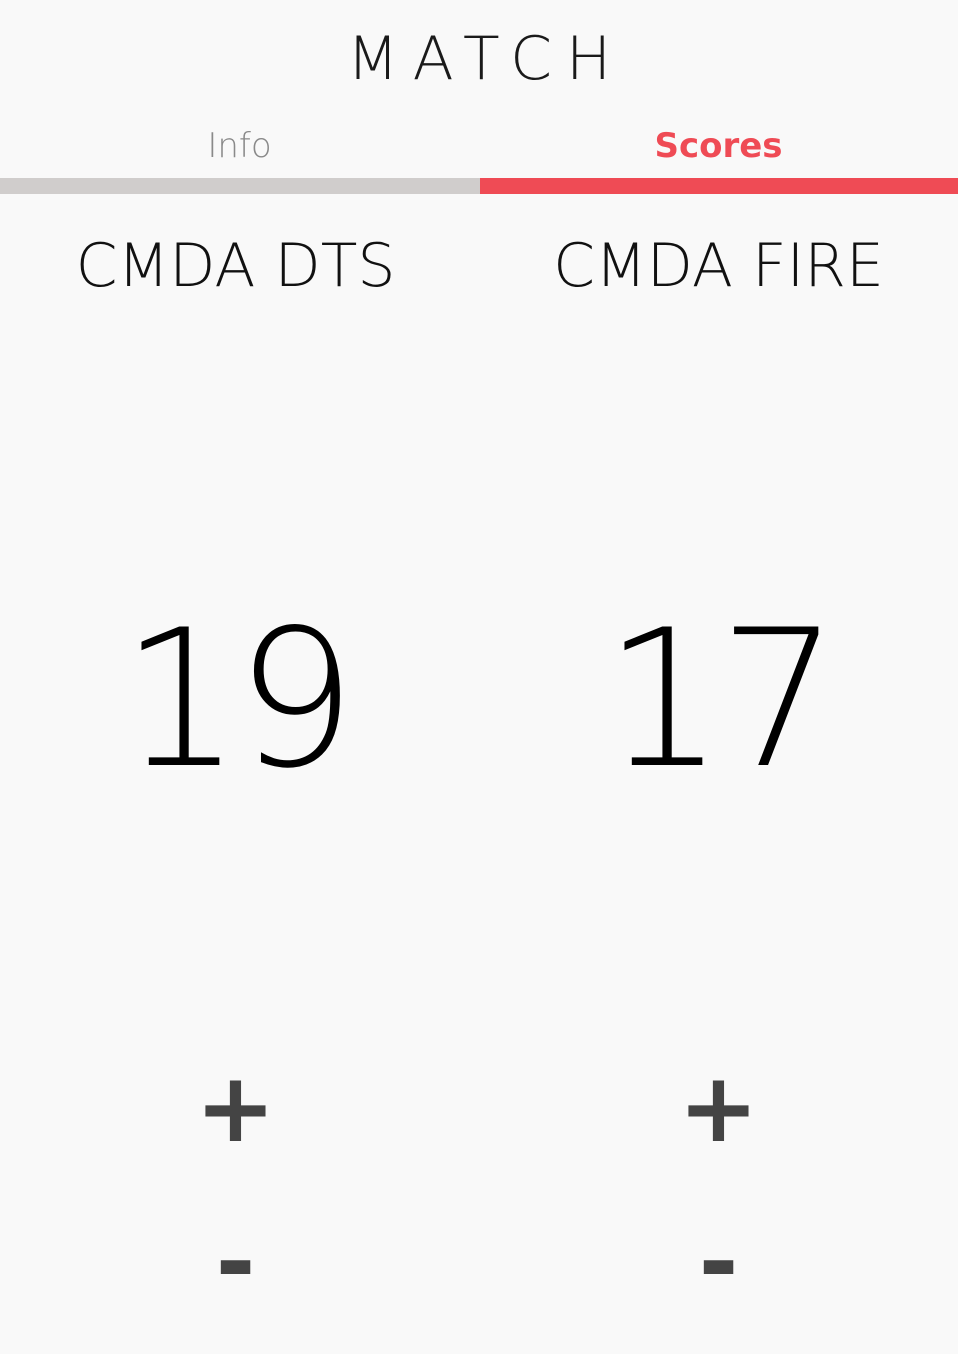 The image size is (958, 1354). I want to click on team-score: 17, so click(721, 699).